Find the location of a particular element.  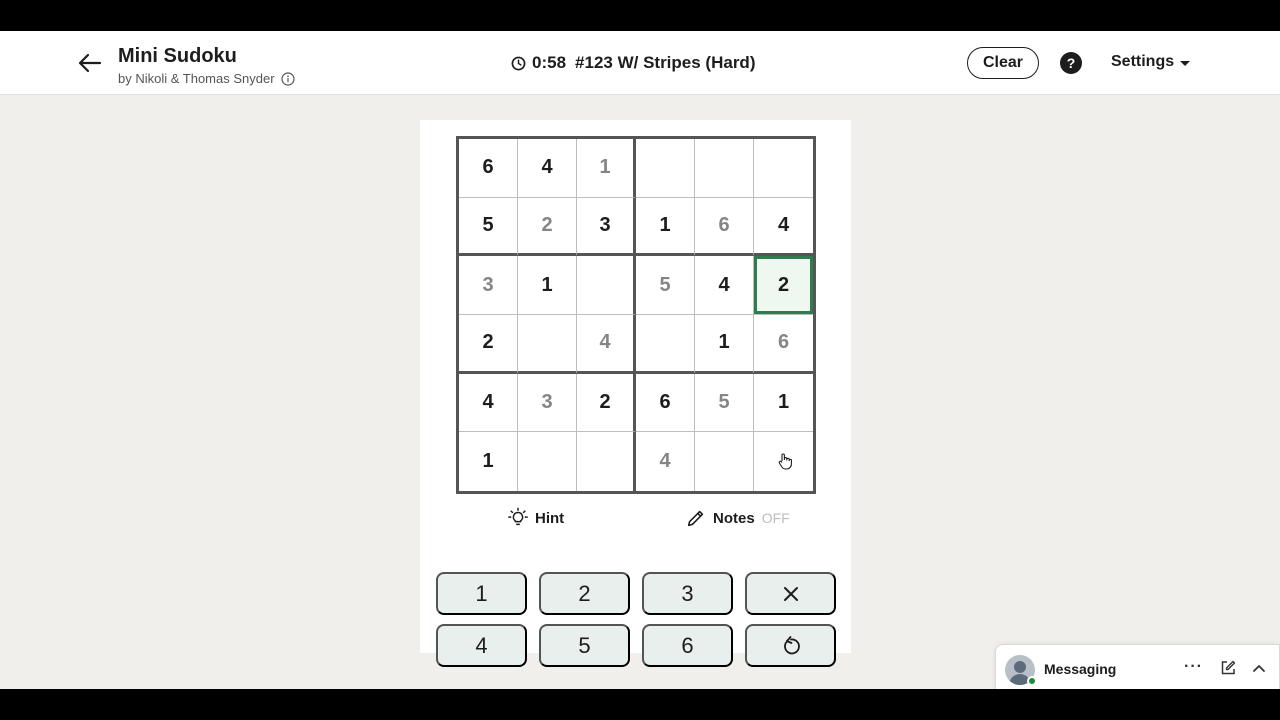

sudoku-grid: 64152316431542241643265114 is located at coordinates (636, 315).